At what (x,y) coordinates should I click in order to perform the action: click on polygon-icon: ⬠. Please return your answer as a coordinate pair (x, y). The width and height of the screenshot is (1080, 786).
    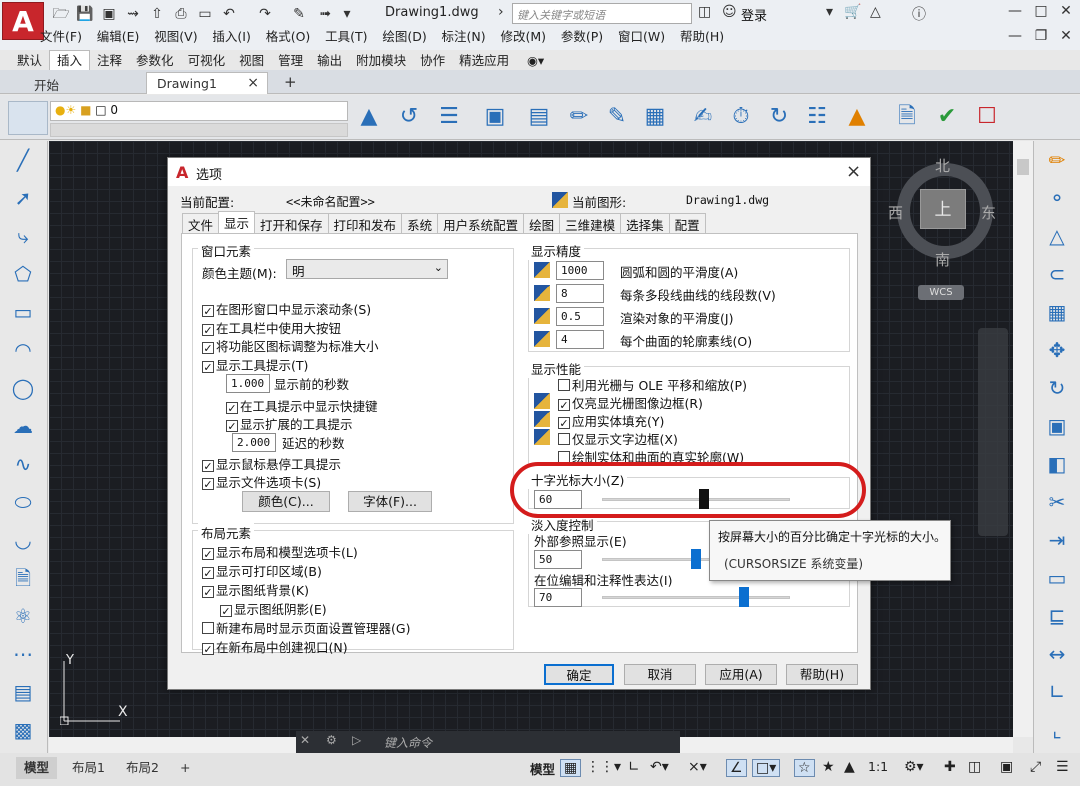
    Looking at the image, I should click on (23, 274).